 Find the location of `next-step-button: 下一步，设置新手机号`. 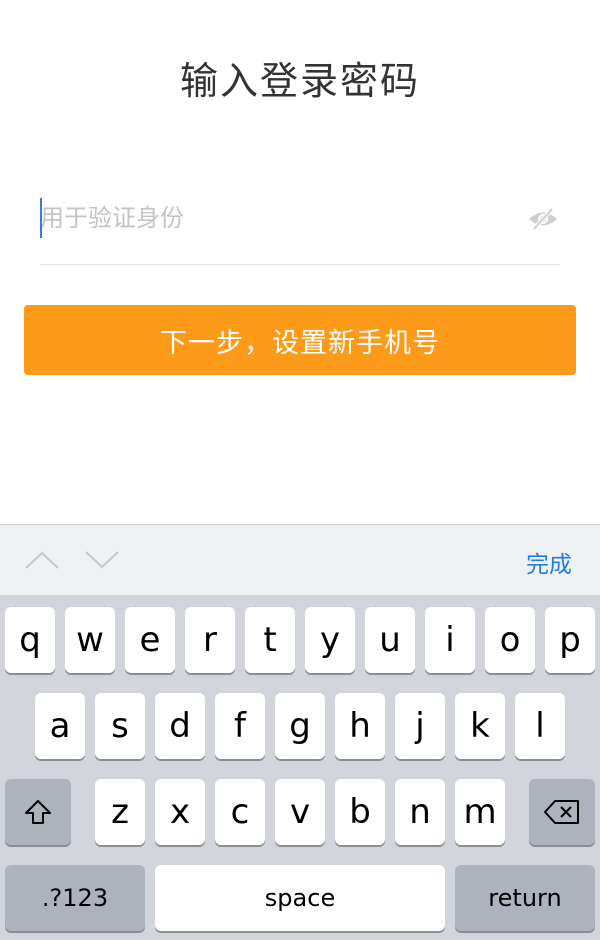

next-step-button: 下一步，设置新手机号 is located at coordinates (300, 340).